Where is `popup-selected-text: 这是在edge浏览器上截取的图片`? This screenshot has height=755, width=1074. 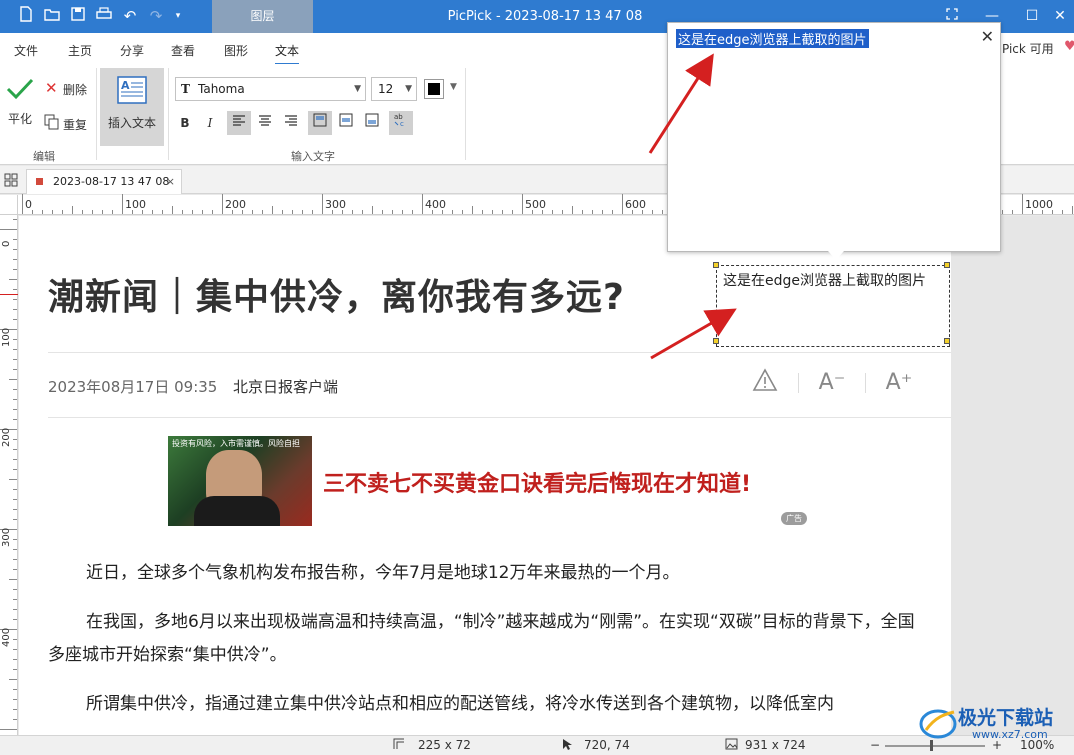 popup-selected-text: 这是在edge浏览器上截取的图片 is located at coordinates (772, 38).